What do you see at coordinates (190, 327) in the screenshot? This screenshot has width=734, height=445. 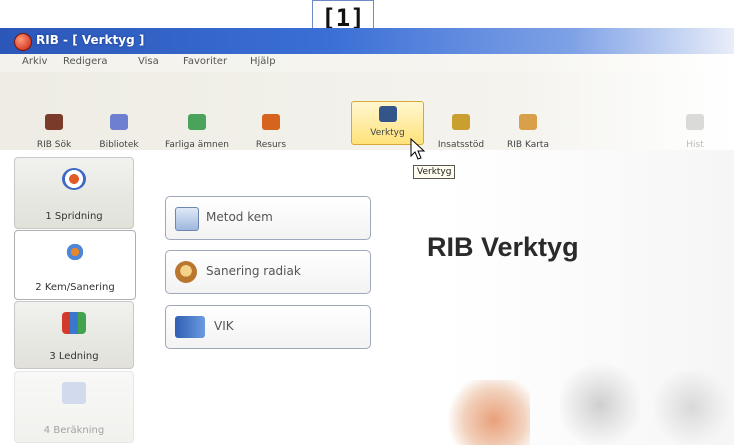 I see `vik-icon` at bounding box center [190, 327].